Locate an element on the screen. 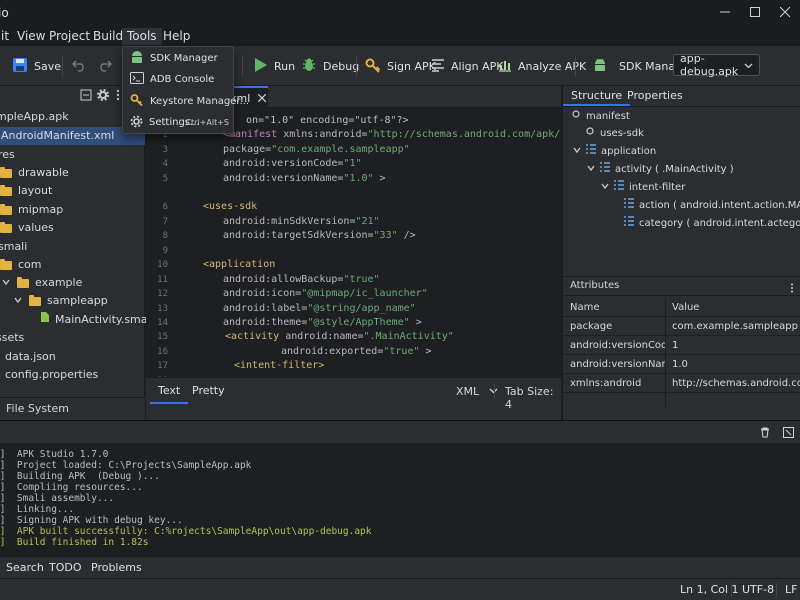 This screenshot has width=800, height=600. tree-item-assets: ssets is located at coordinates (12, 338).